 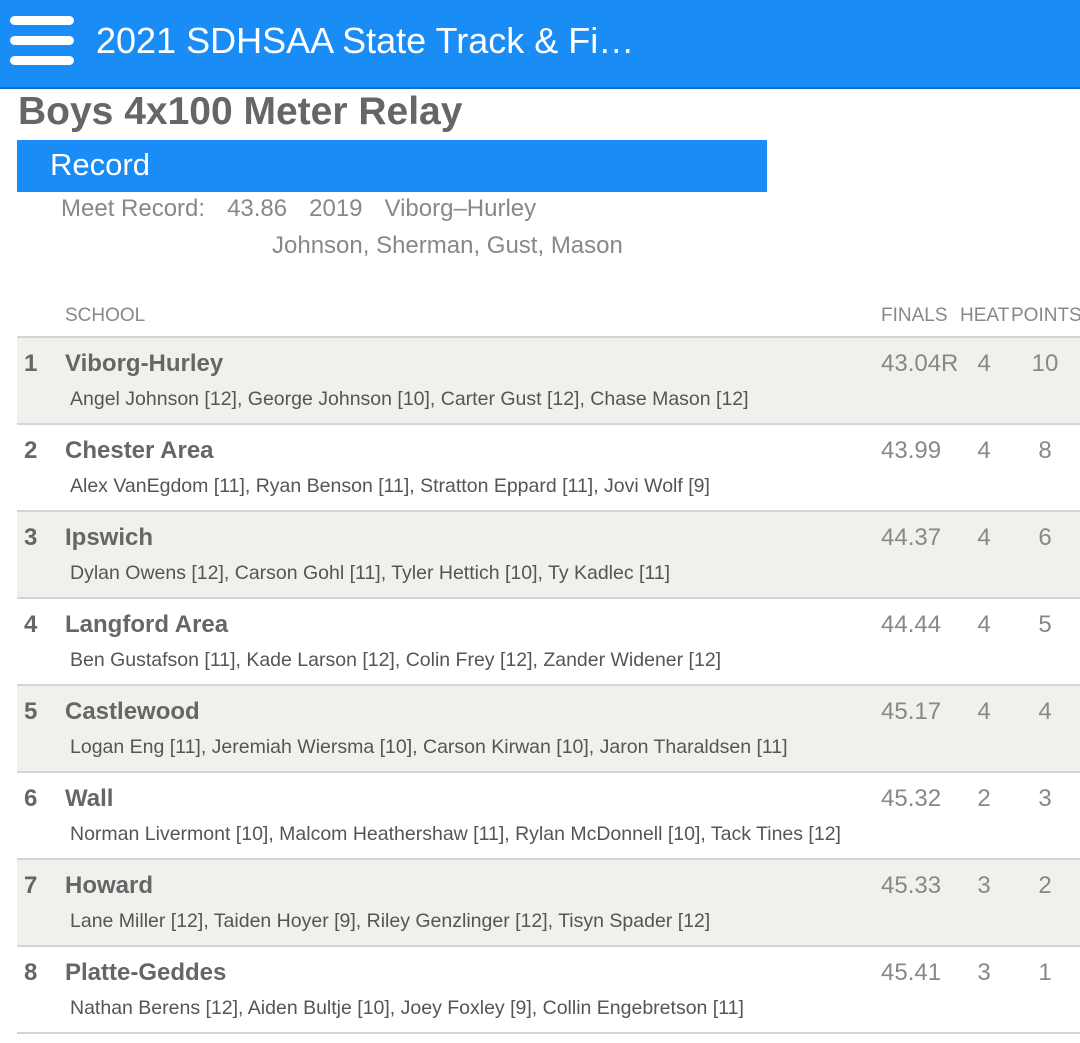 What do you see at coordinates (984, 798) in the screenshot?
I see `heat-number: 2` at bounding box center [984, 798].